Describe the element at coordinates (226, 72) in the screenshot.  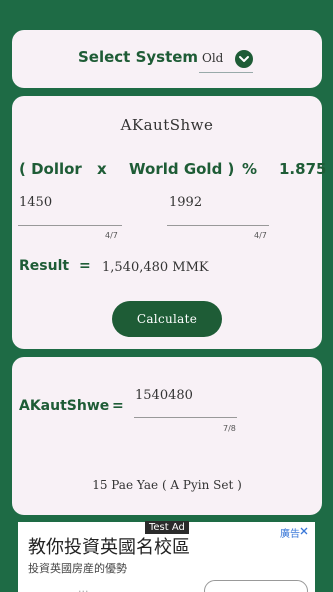
I see `system-select-underline` at that location.